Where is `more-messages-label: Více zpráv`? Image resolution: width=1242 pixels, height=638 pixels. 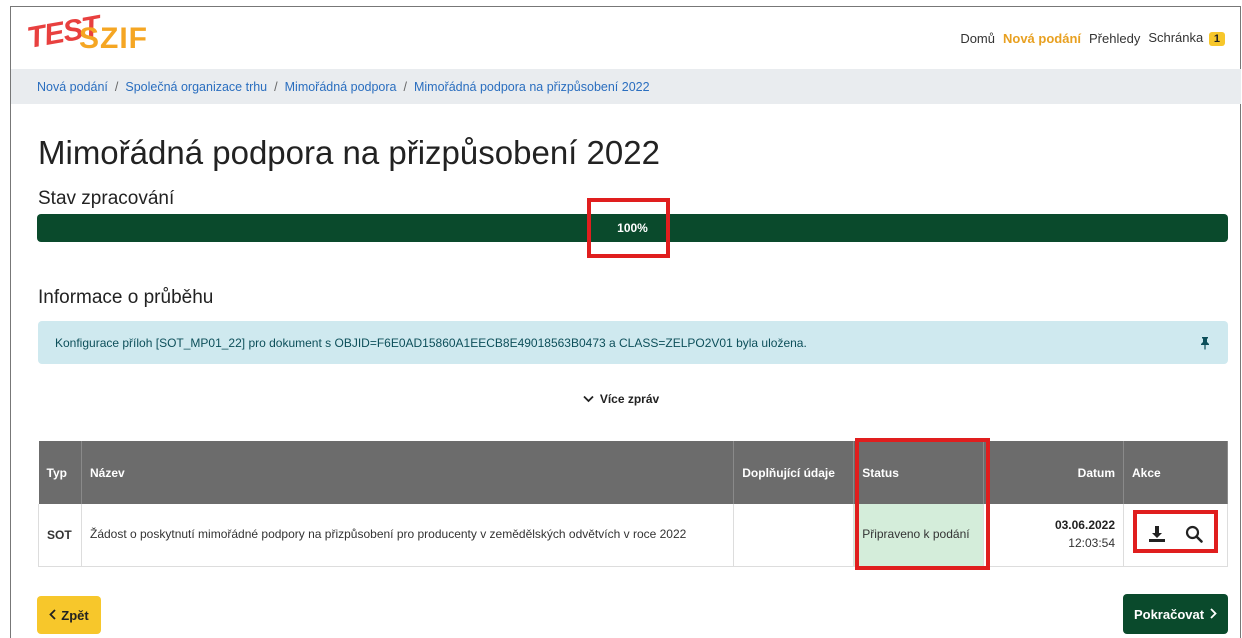 more-messages-label: Více zpráv is located at coordinates (629, 399).